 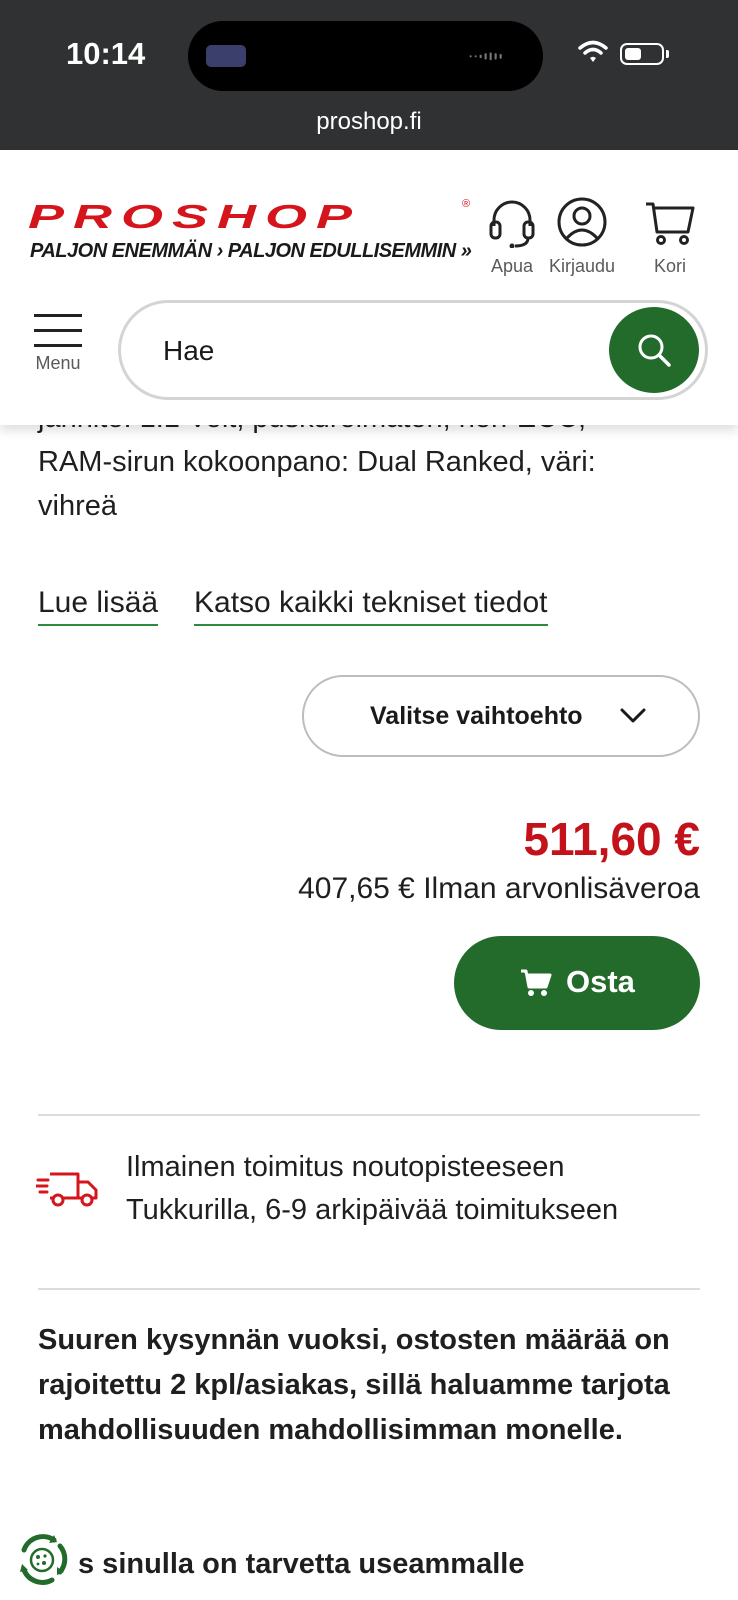 I want to click on logo-wordmark: PROSHOP, so click(x=195, y=217).